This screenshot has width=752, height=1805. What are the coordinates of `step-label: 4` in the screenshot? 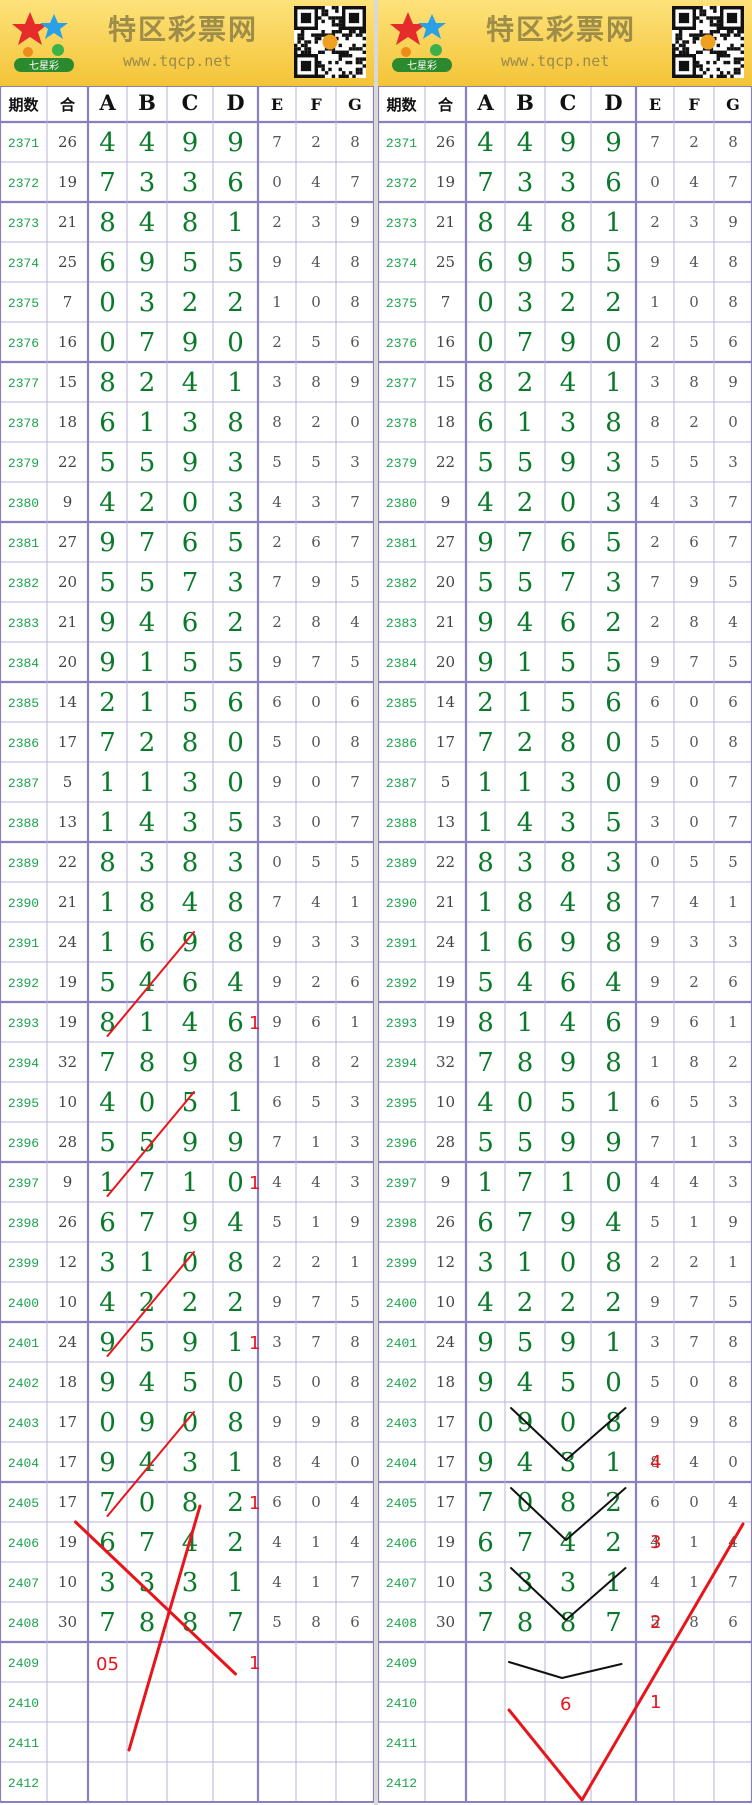 It's located at (655, 1462).